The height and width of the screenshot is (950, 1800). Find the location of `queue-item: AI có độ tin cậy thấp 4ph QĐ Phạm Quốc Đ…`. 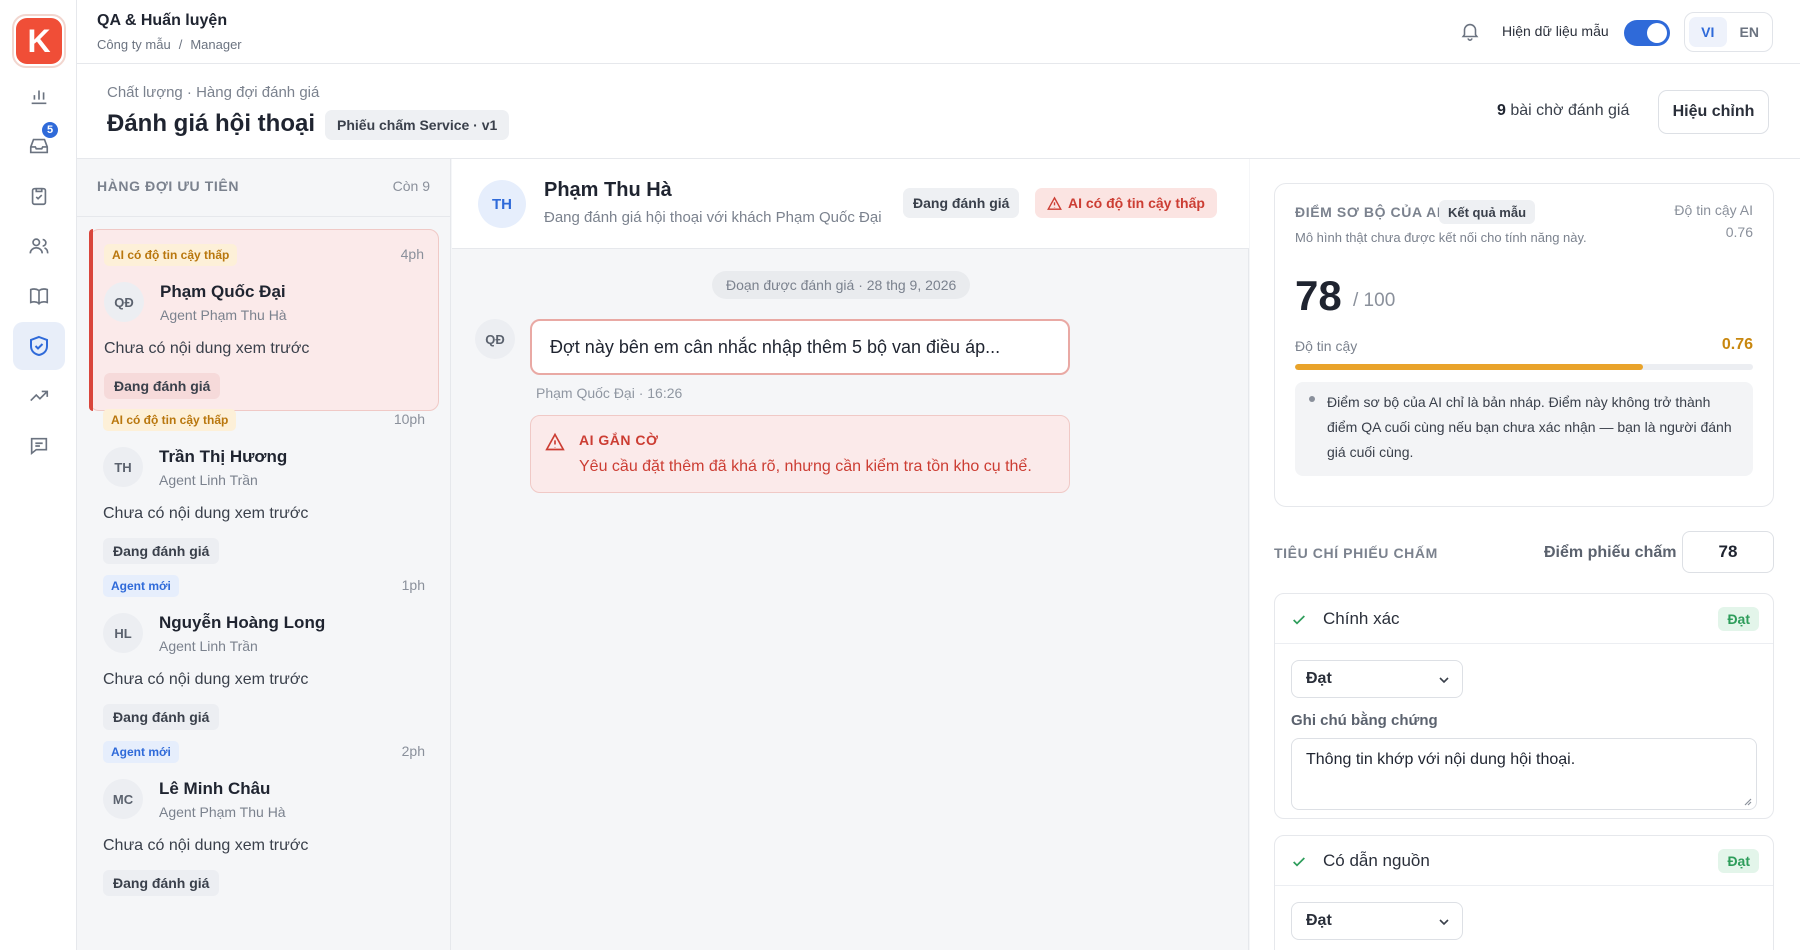

queue-item: AI có độ tin cậy thấp 4ph QĐ Phạm Quốc Đ… is located at coordinates (264, 320).